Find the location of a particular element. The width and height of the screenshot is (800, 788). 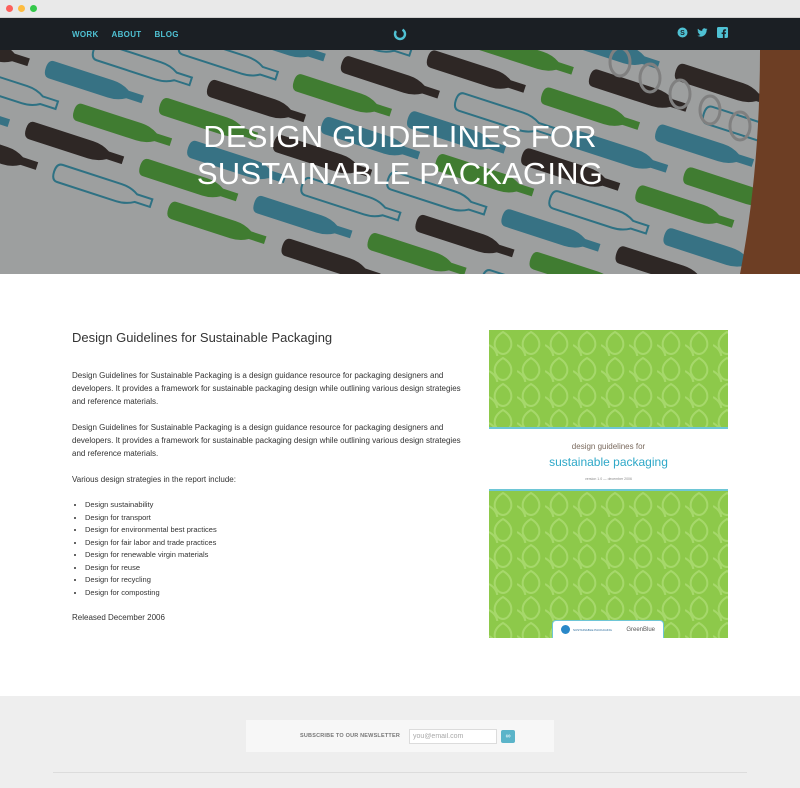

social-links: S is located at coordinates (702, 32).